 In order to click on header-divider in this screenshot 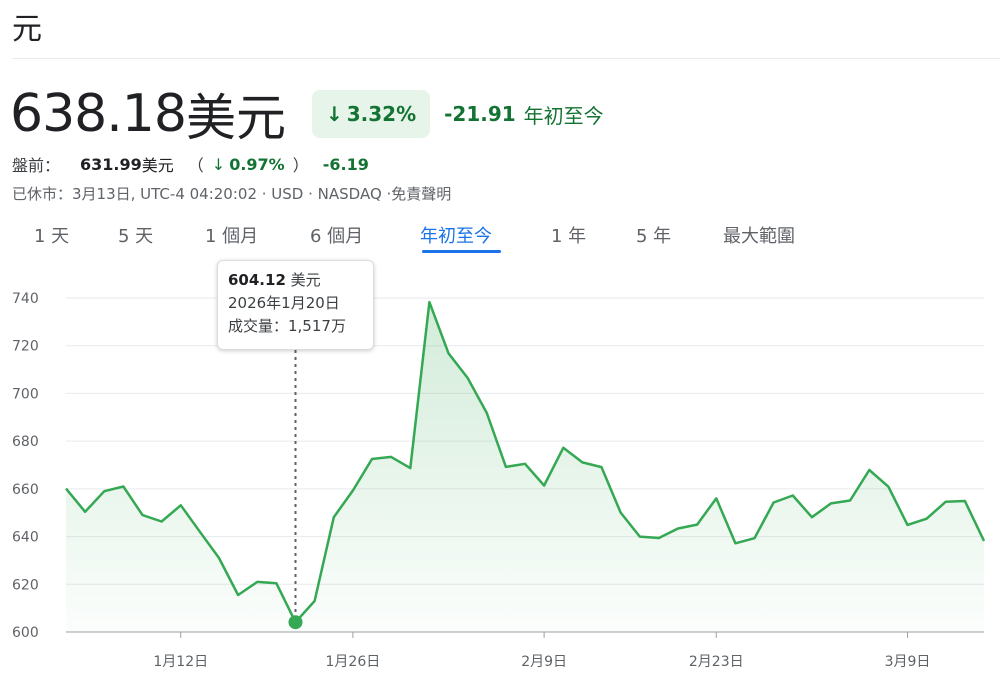, I will do `click(506, 58)`.